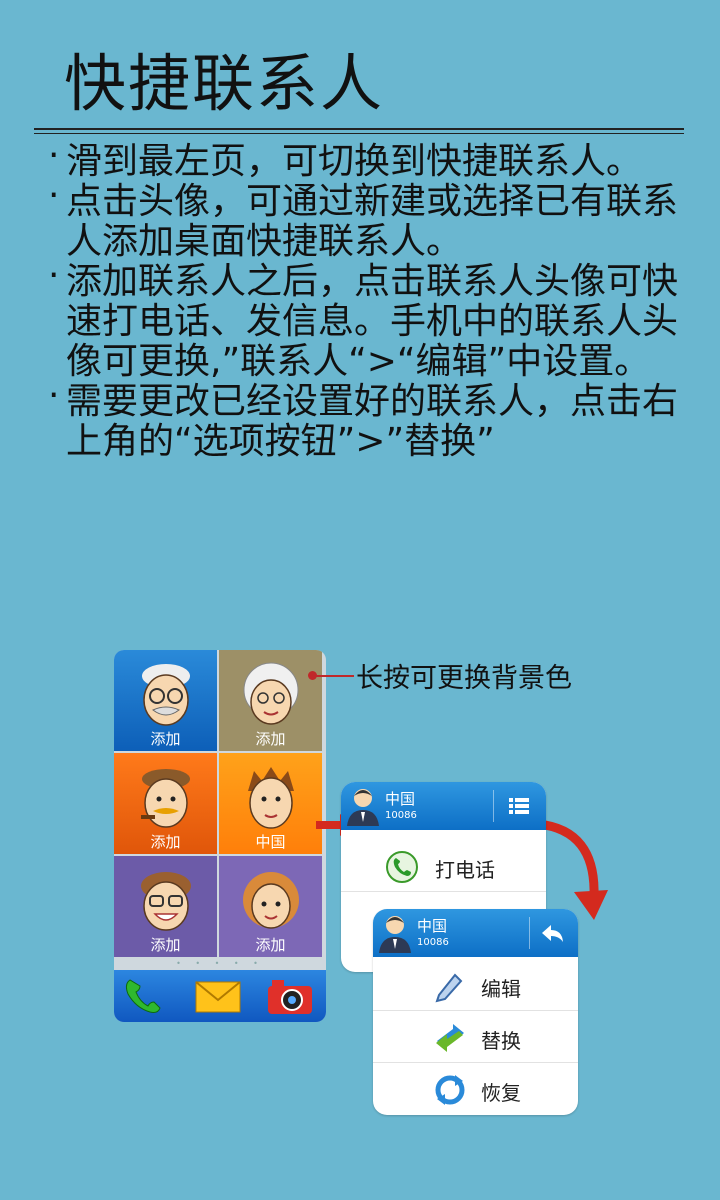 The width and height of the screenshot is (720, 1200). I want to click on page-indicator: • • • • •, so click(220, 963).